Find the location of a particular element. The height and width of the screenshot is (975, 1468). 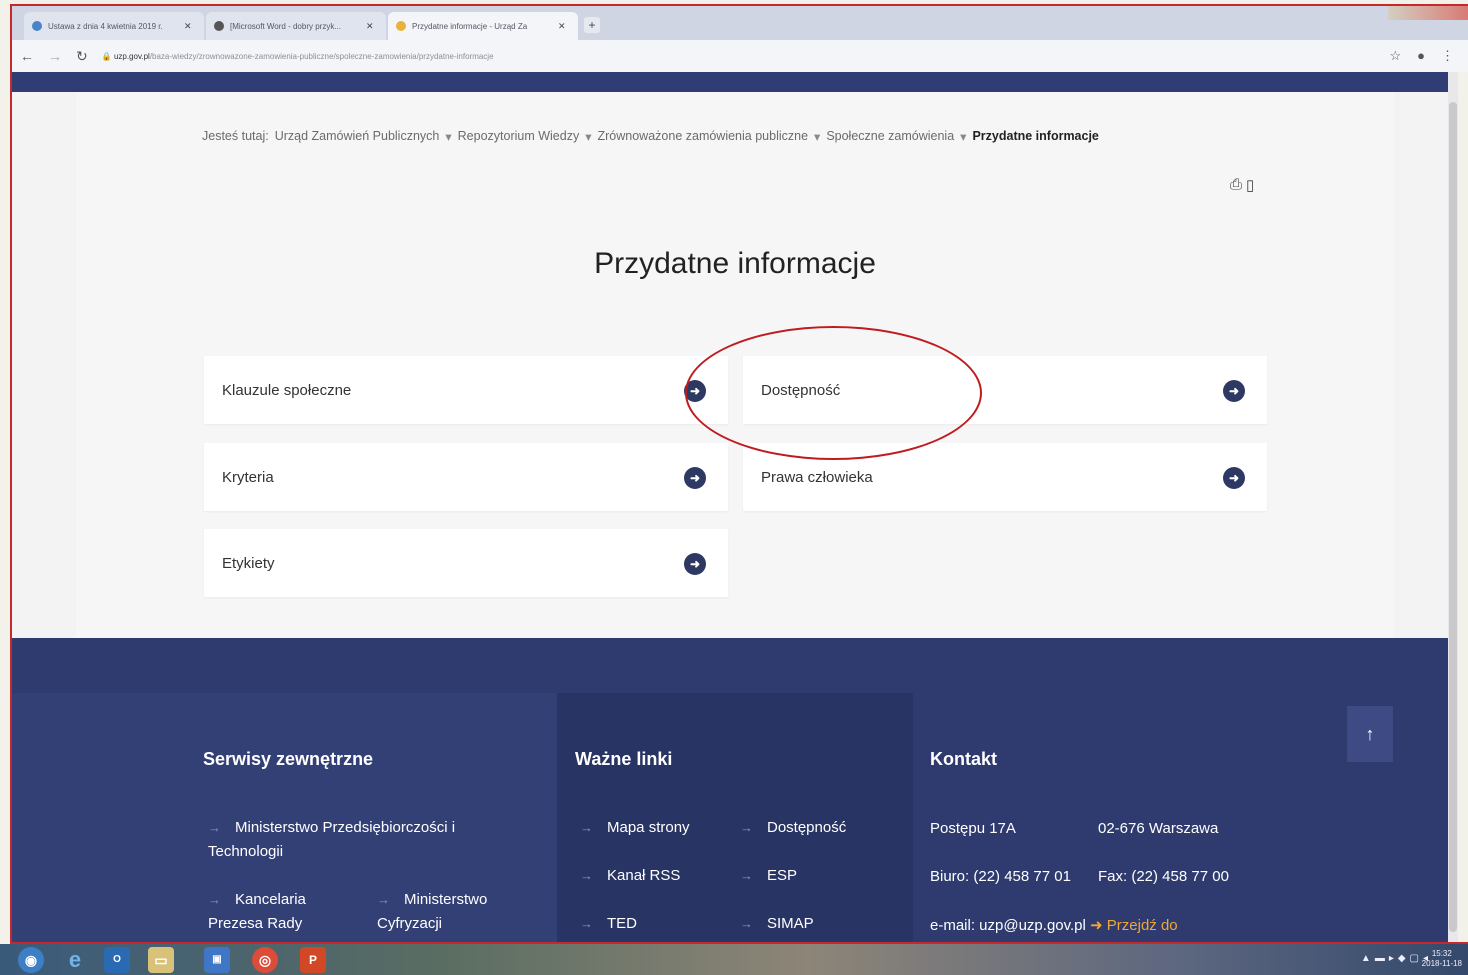

clock: 15:32 2018-11-18 is located at coordinates (1442, 959).